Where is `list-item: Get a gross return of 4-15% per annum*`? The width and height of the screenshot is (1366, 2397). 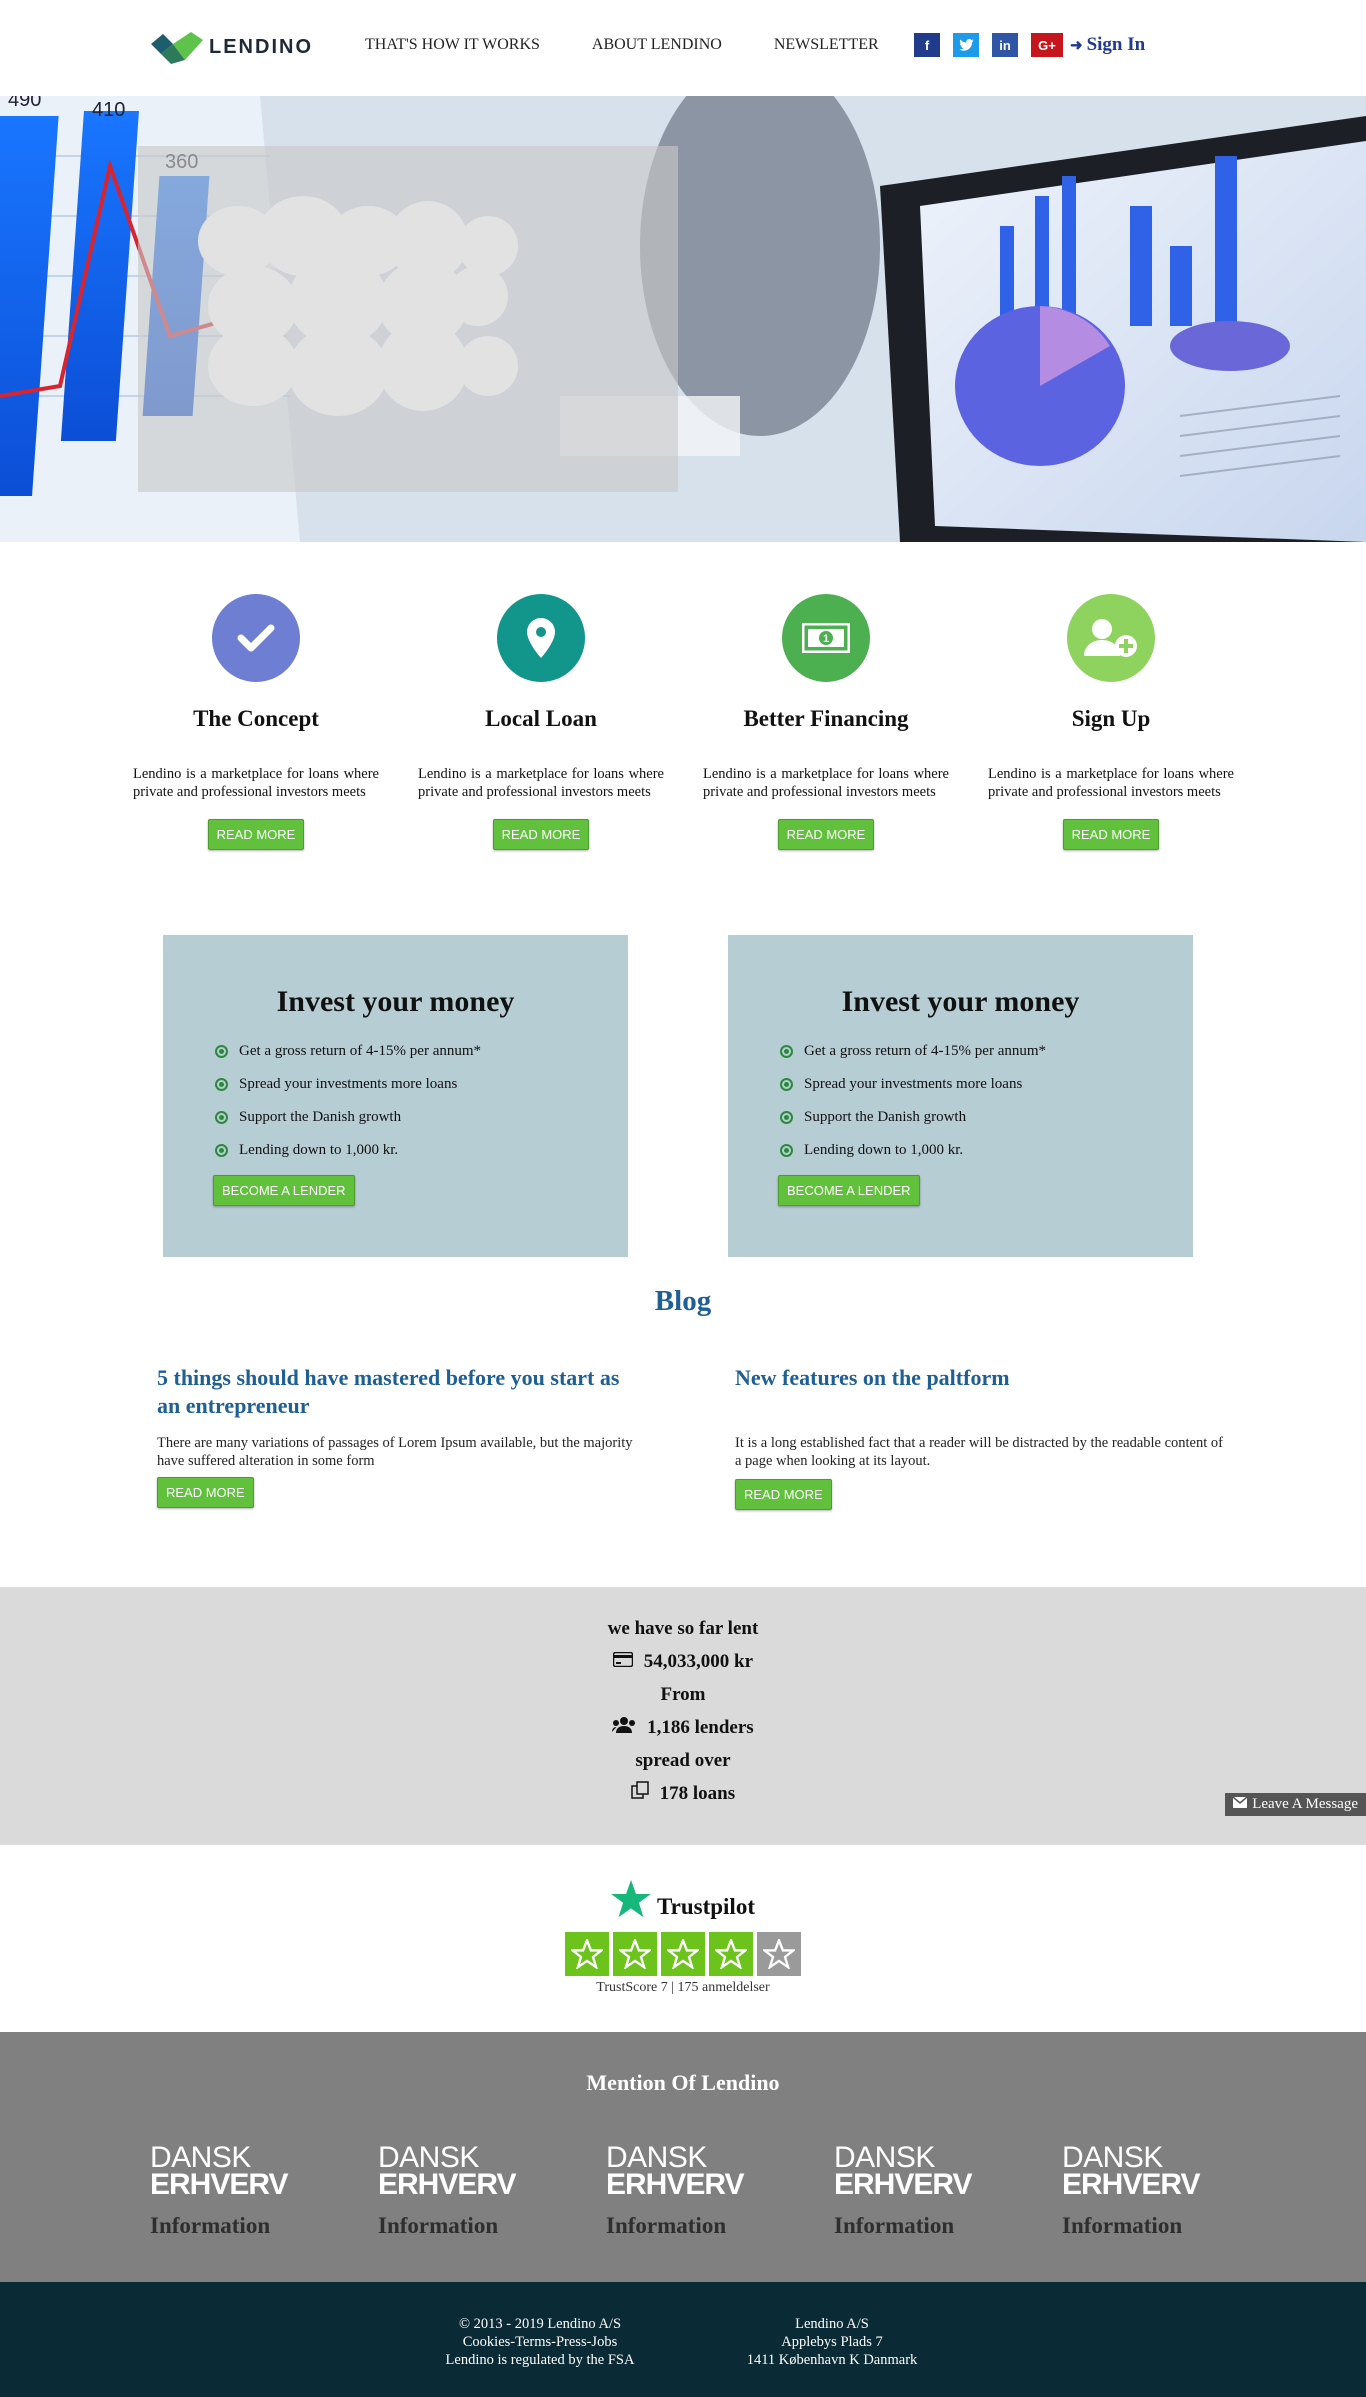 list-item: Get a gross return of 4-15% per annum* is located at coordinates (986, 1051).